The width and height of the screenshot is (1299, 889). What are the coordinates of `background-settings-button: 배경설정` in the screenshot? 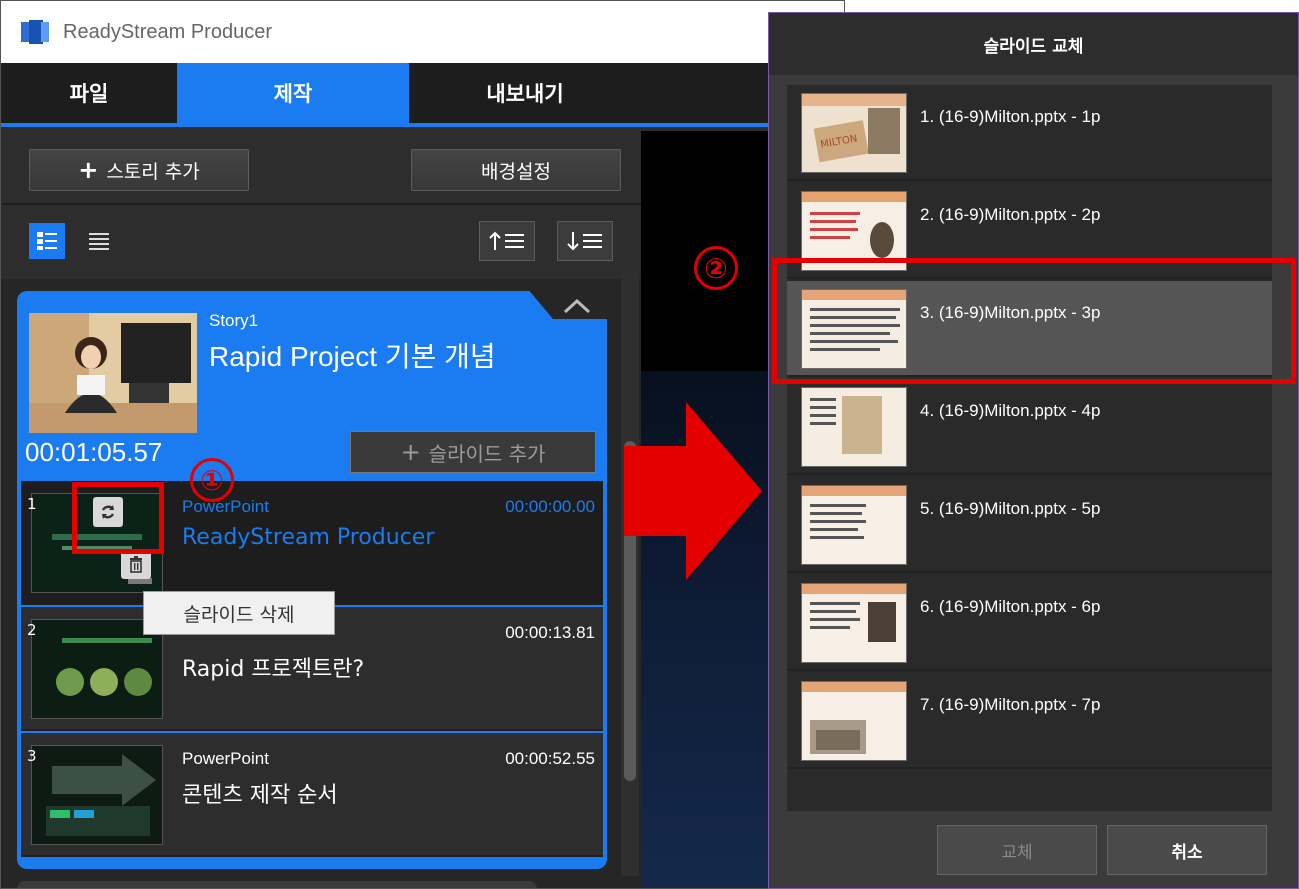 It's located at (516, 170).